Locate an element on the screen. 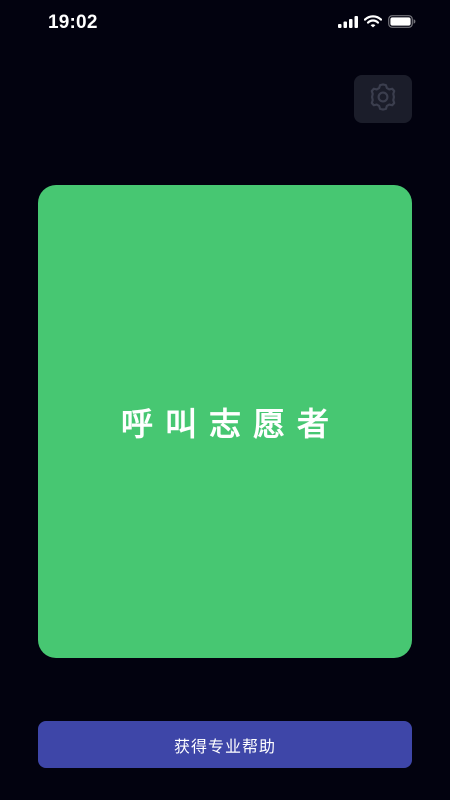 Image resolution: width=450 pixels, height=800 pixels. wifi-icon is located at coordinates (373, 22).